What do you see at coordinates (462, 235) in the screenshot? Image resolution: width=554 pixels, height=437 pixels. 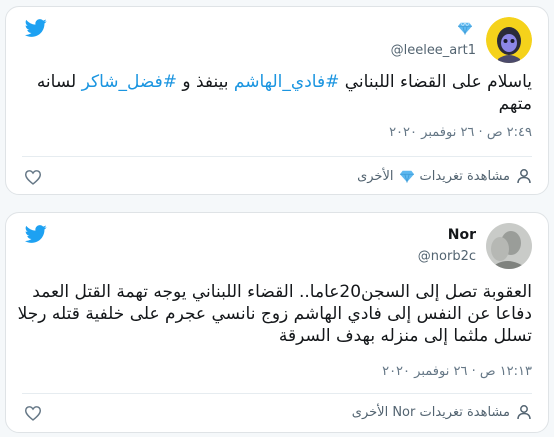 I see `display-name: Nor` at bounding box center [462, 235].